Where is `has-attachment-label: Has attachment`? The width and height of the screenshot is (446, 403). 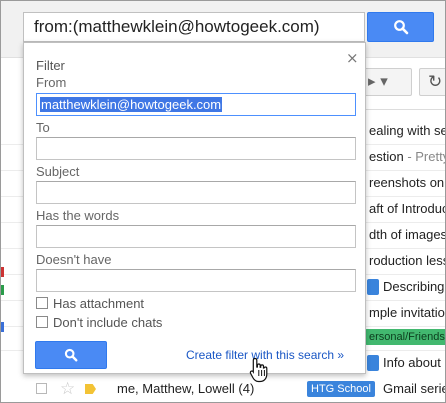 has-attachment-label: Has attachment is located at coordinates (99, 303).